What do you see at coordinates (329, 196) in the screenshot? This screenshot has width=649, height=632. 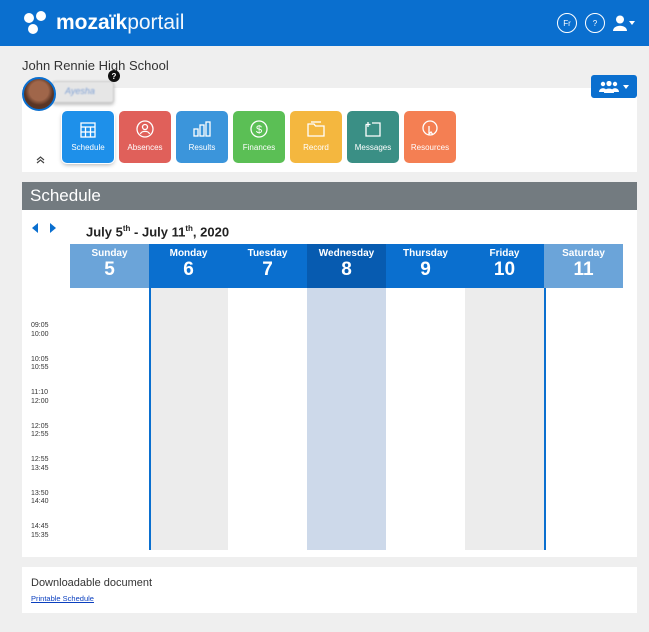 I see `schedule-title: Schedule` at bounding box center [329, 196].